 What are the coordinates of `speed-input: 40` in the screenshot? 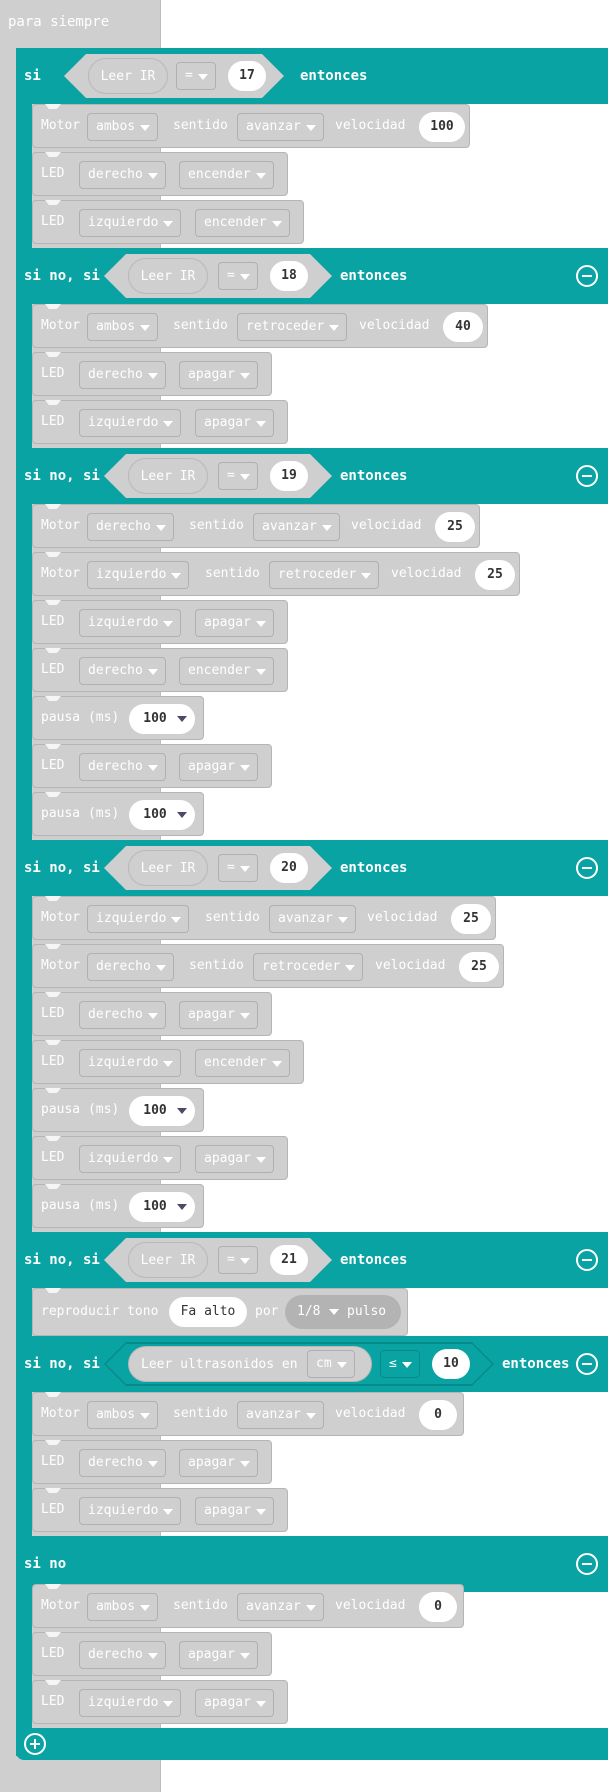 It's located at (463, 327).